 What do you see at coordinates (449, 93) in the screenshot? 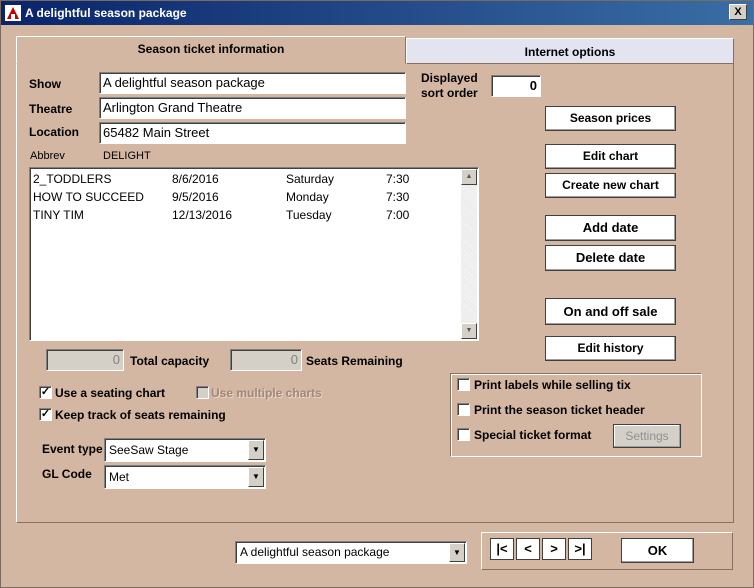
I see `sort-order-label-line2: sort order` at bounding box center [449, 93].